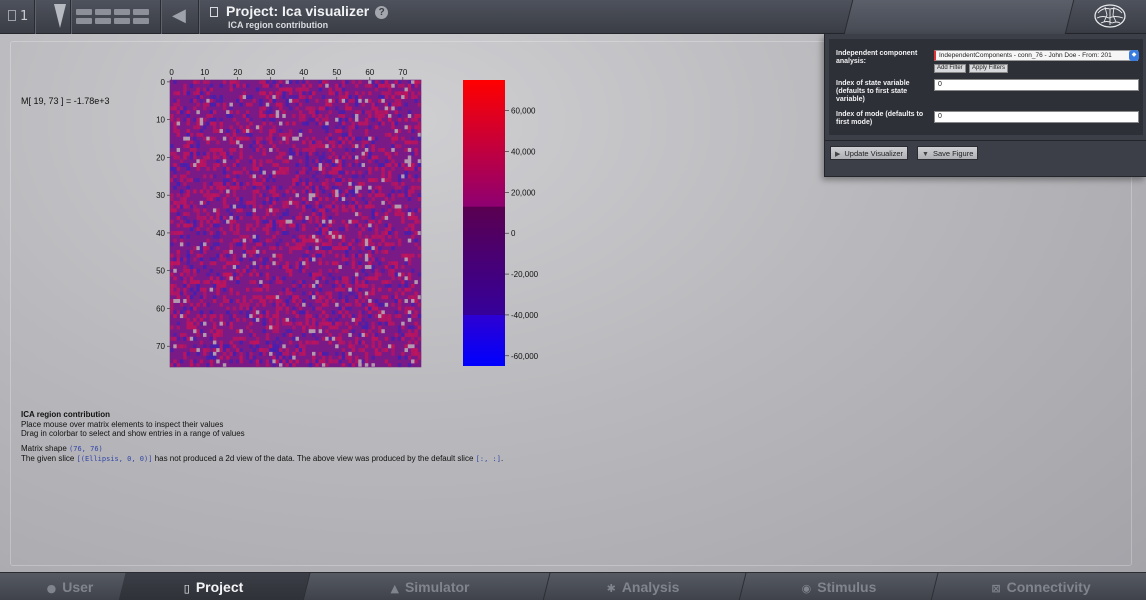 The image size is (1146, 600). I want to click on filter-funnel-icon, so click(60, 16).